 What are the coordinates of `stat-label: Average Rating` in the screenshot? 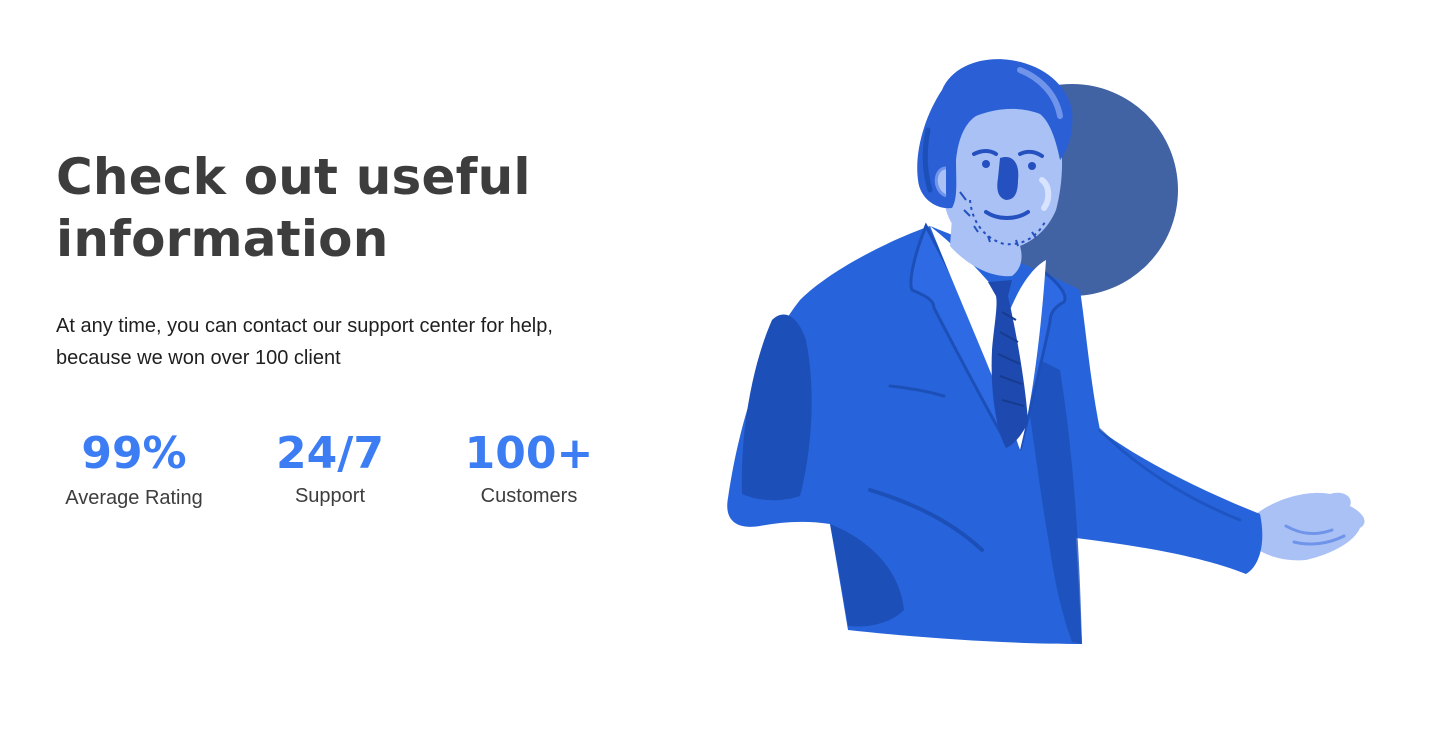 It's located at (134, 498).